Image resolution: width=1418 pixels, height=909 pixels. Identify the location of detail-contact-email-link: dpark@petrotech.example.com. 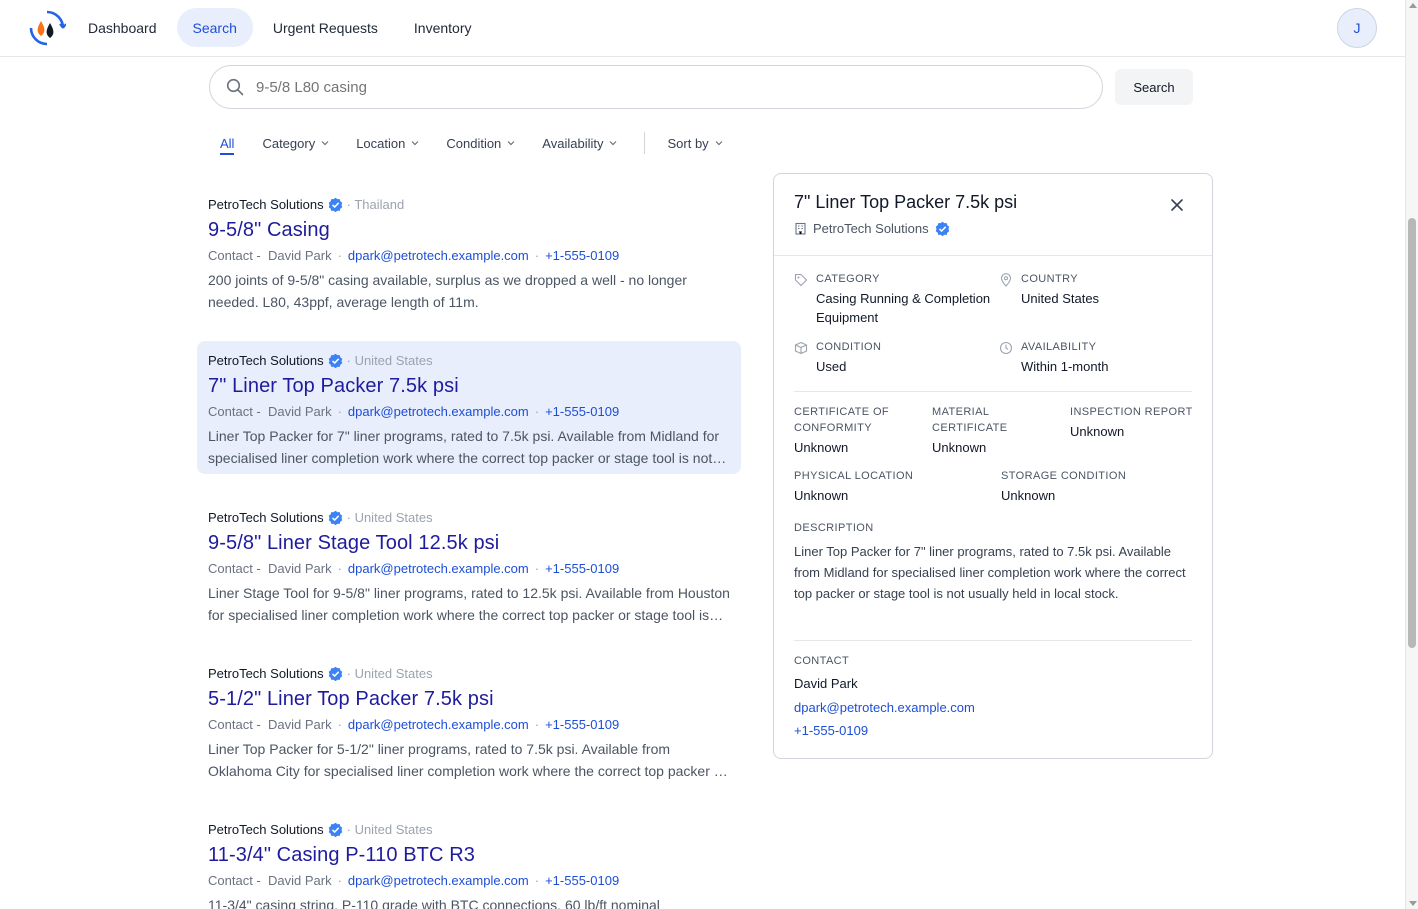
(884, 707).